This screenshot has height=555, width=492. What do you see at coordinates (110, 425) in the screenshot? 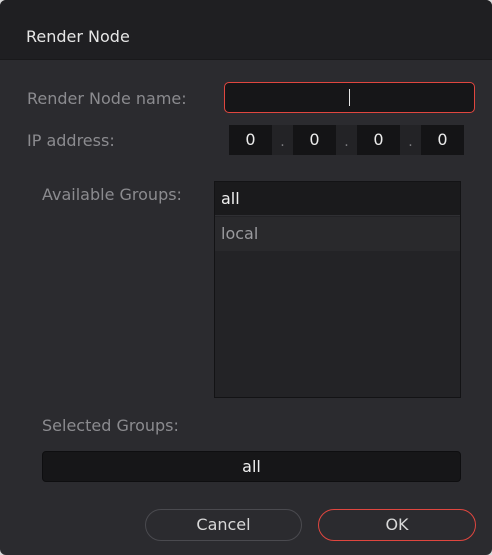
I see `selected-groups-label: Selected Groups:` at bounding box center [110, 425].